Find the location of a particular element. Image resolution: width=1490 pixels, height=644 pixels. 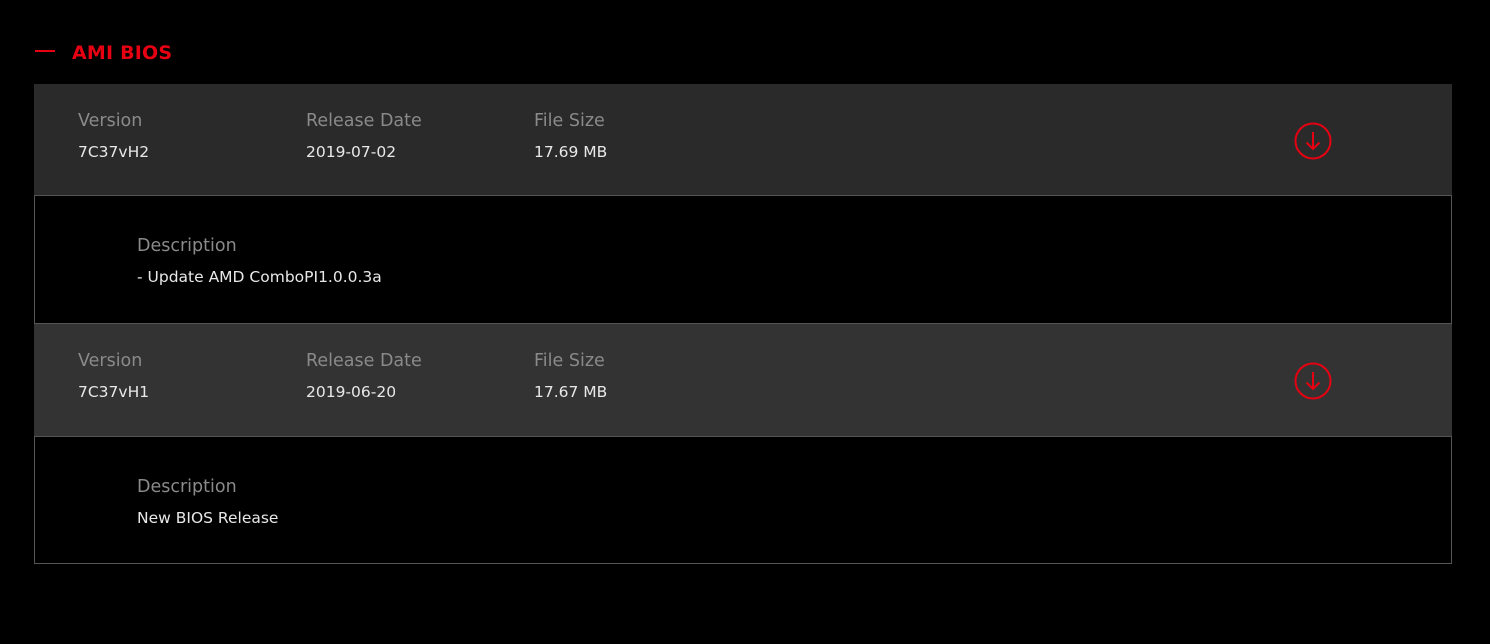

section-title: AMI BIOS is located at coordinates (122, 53).